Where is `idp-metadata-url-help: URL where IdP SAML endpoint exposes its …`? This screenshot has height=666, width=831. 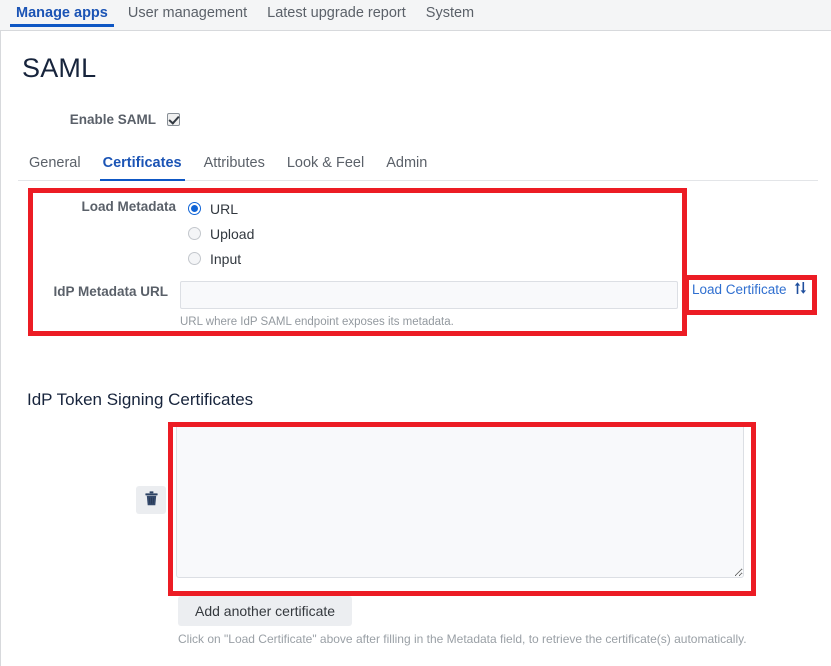
idp-metadata-url-help: URL where IdP SAML endpoint exposes its … is located at coordinates (317, 322).